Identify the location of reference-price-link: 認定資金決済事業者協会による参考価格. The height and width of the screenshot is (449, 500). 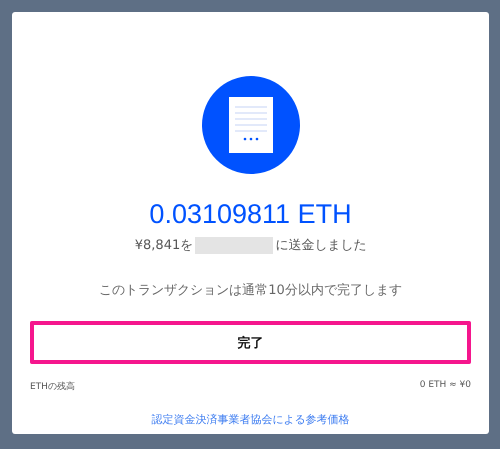
(251, 419).